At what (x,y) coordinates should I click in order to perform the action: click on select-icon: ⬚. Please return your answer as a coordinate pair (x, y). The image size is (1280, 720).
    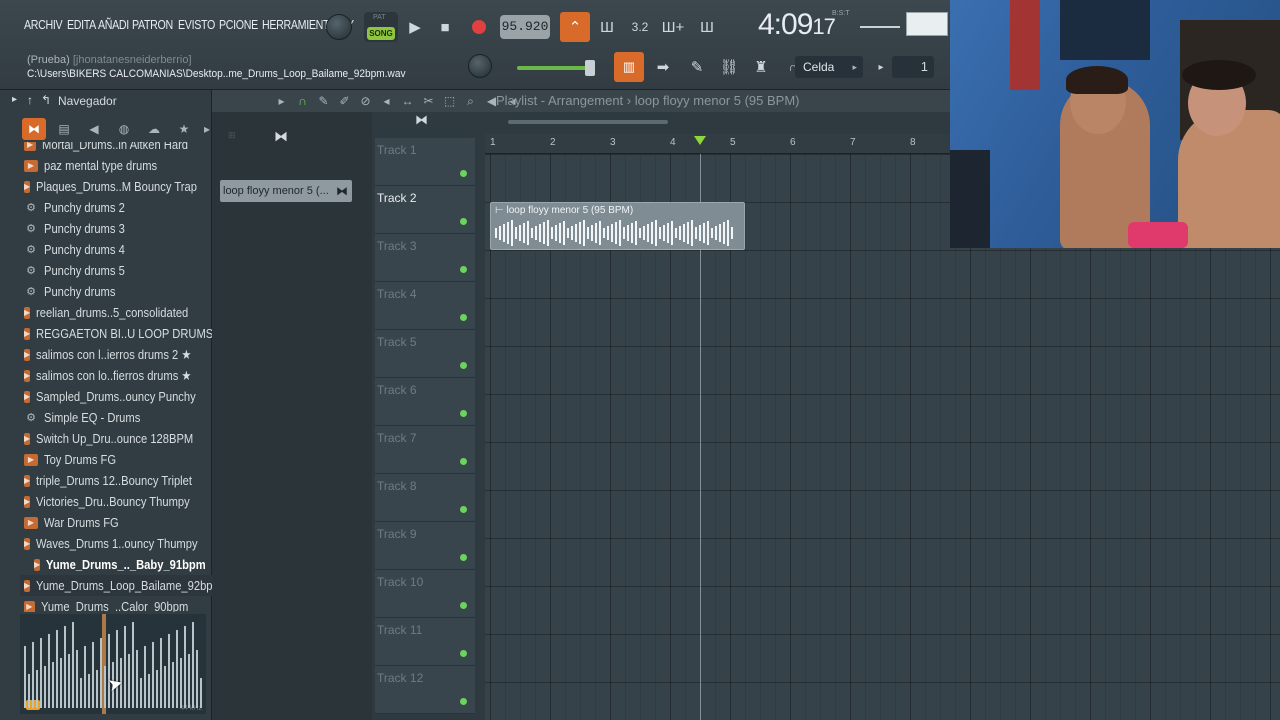
    Looking at the image, I should click on (449, 101).